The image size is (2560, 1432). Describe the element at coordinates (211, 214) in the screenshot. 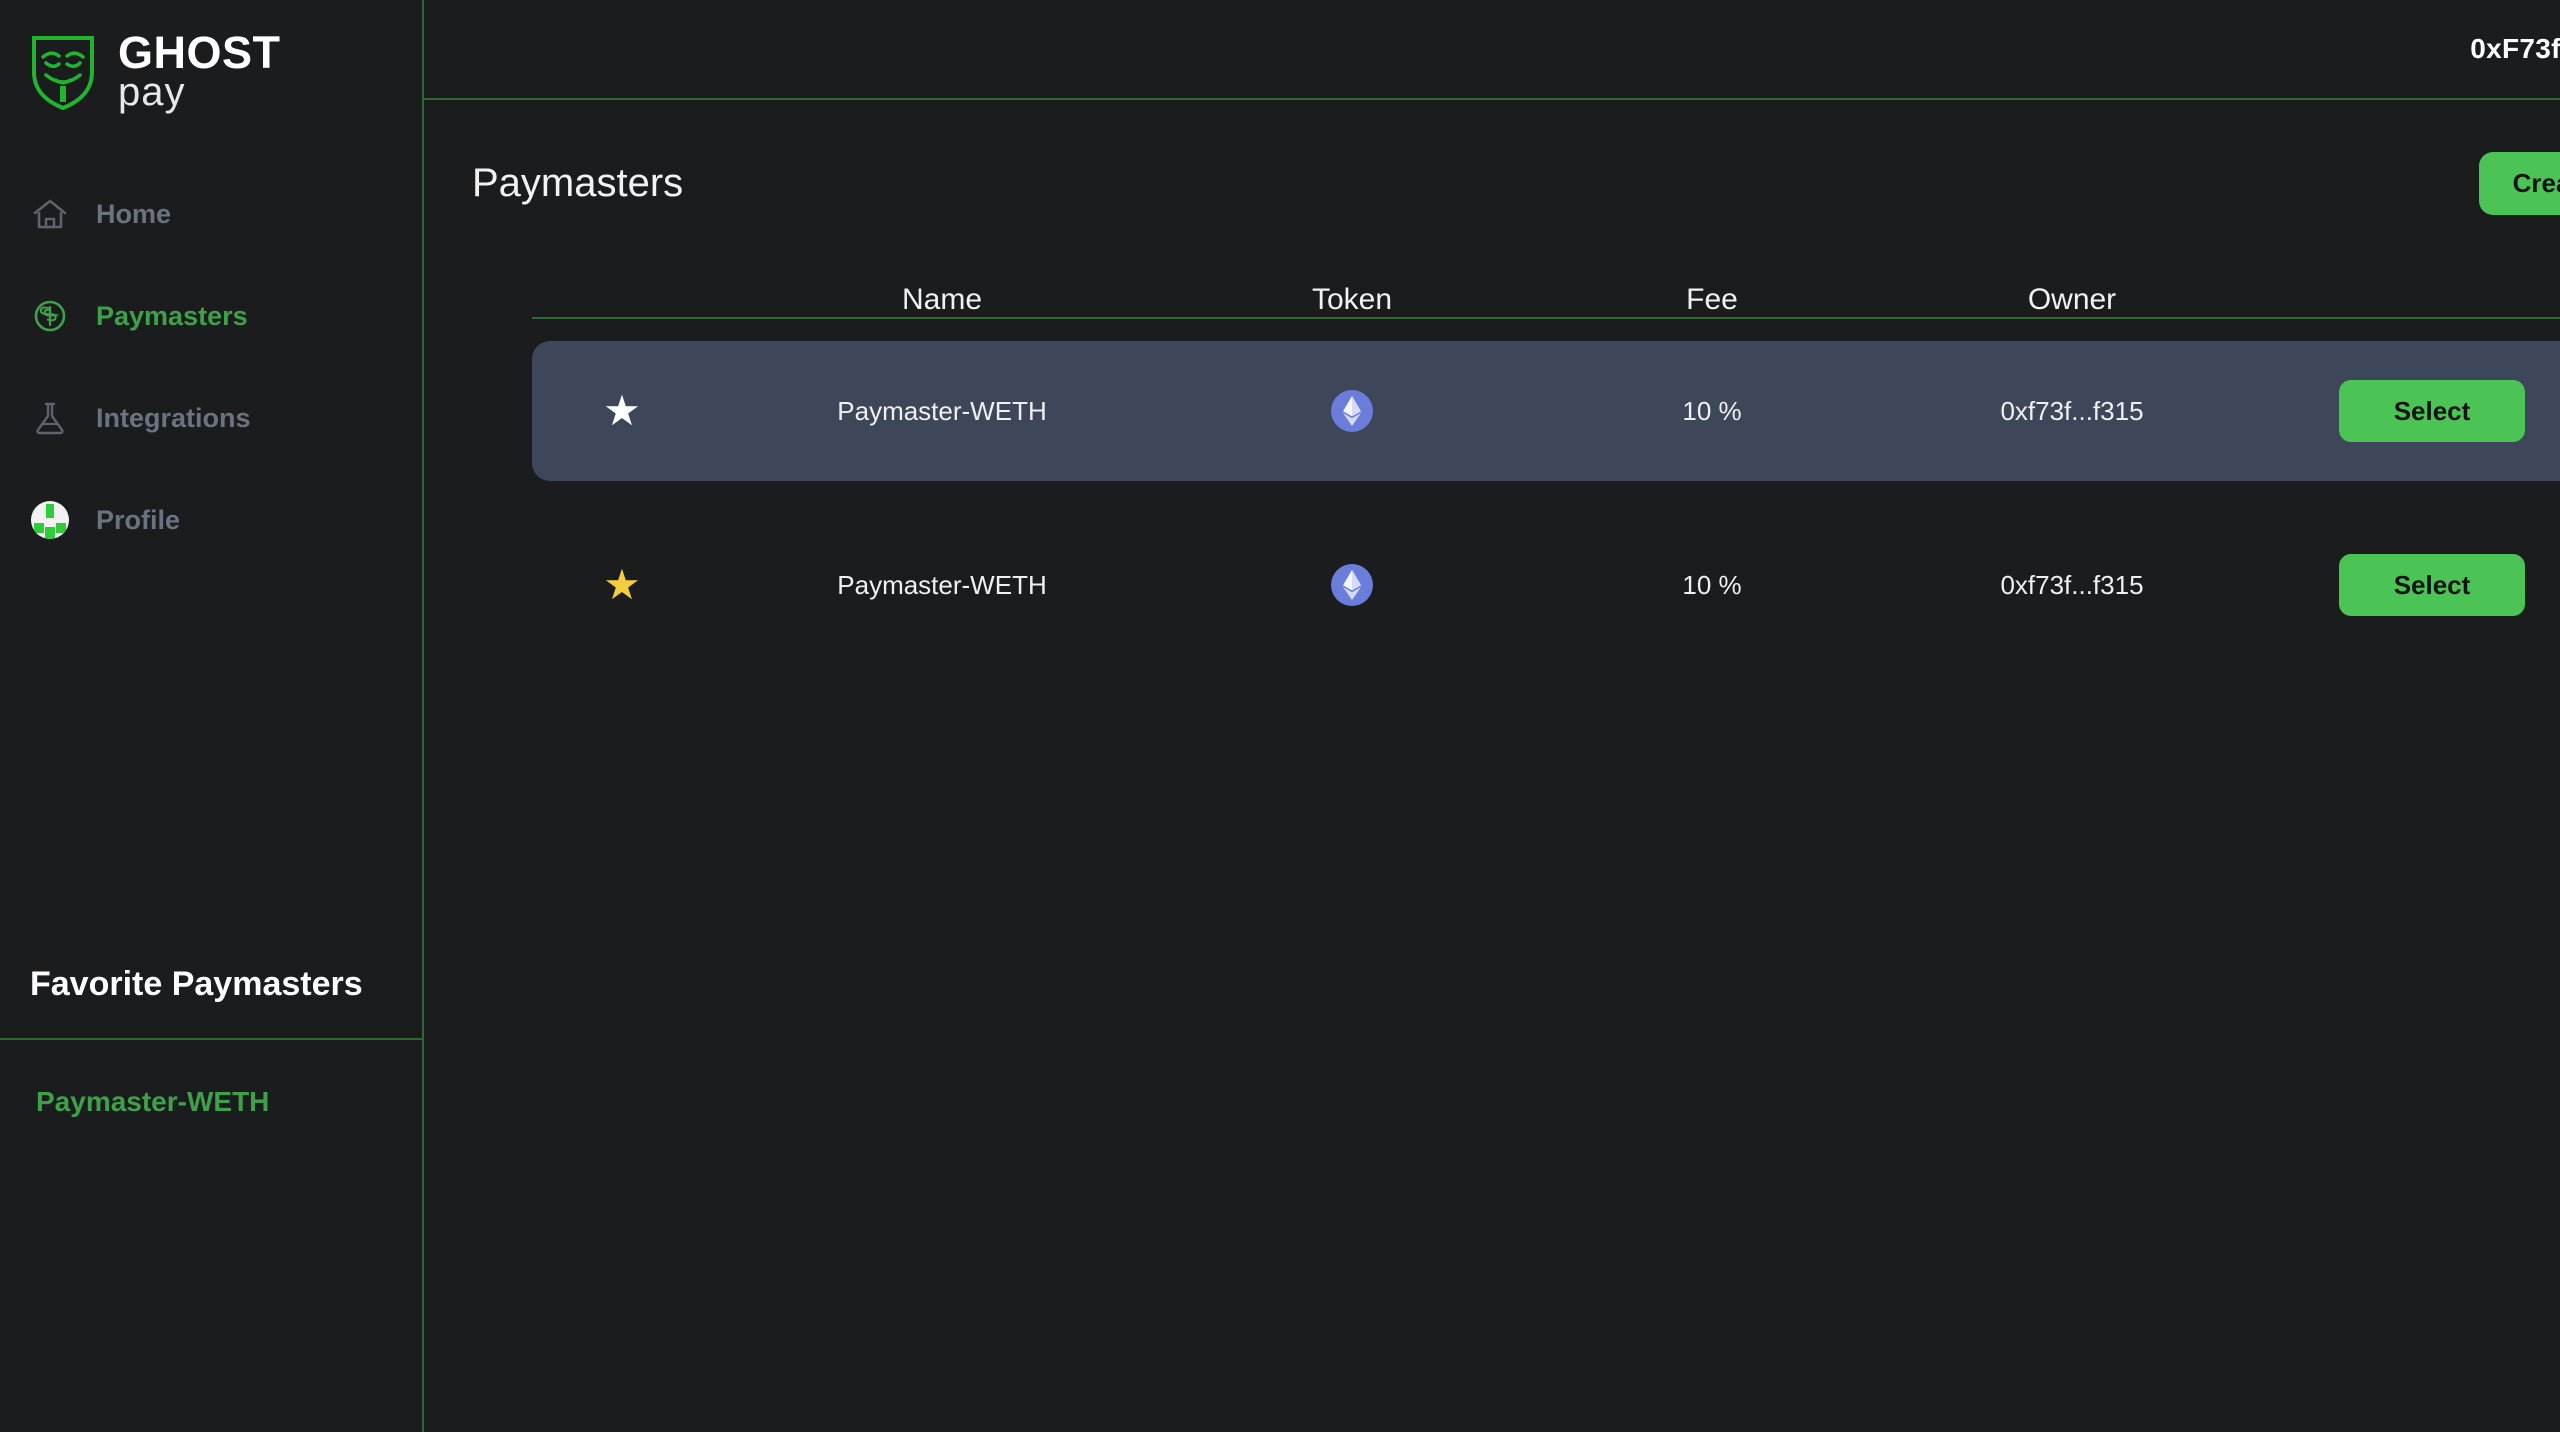

I see `sidebar-item-home: Home` at that location.